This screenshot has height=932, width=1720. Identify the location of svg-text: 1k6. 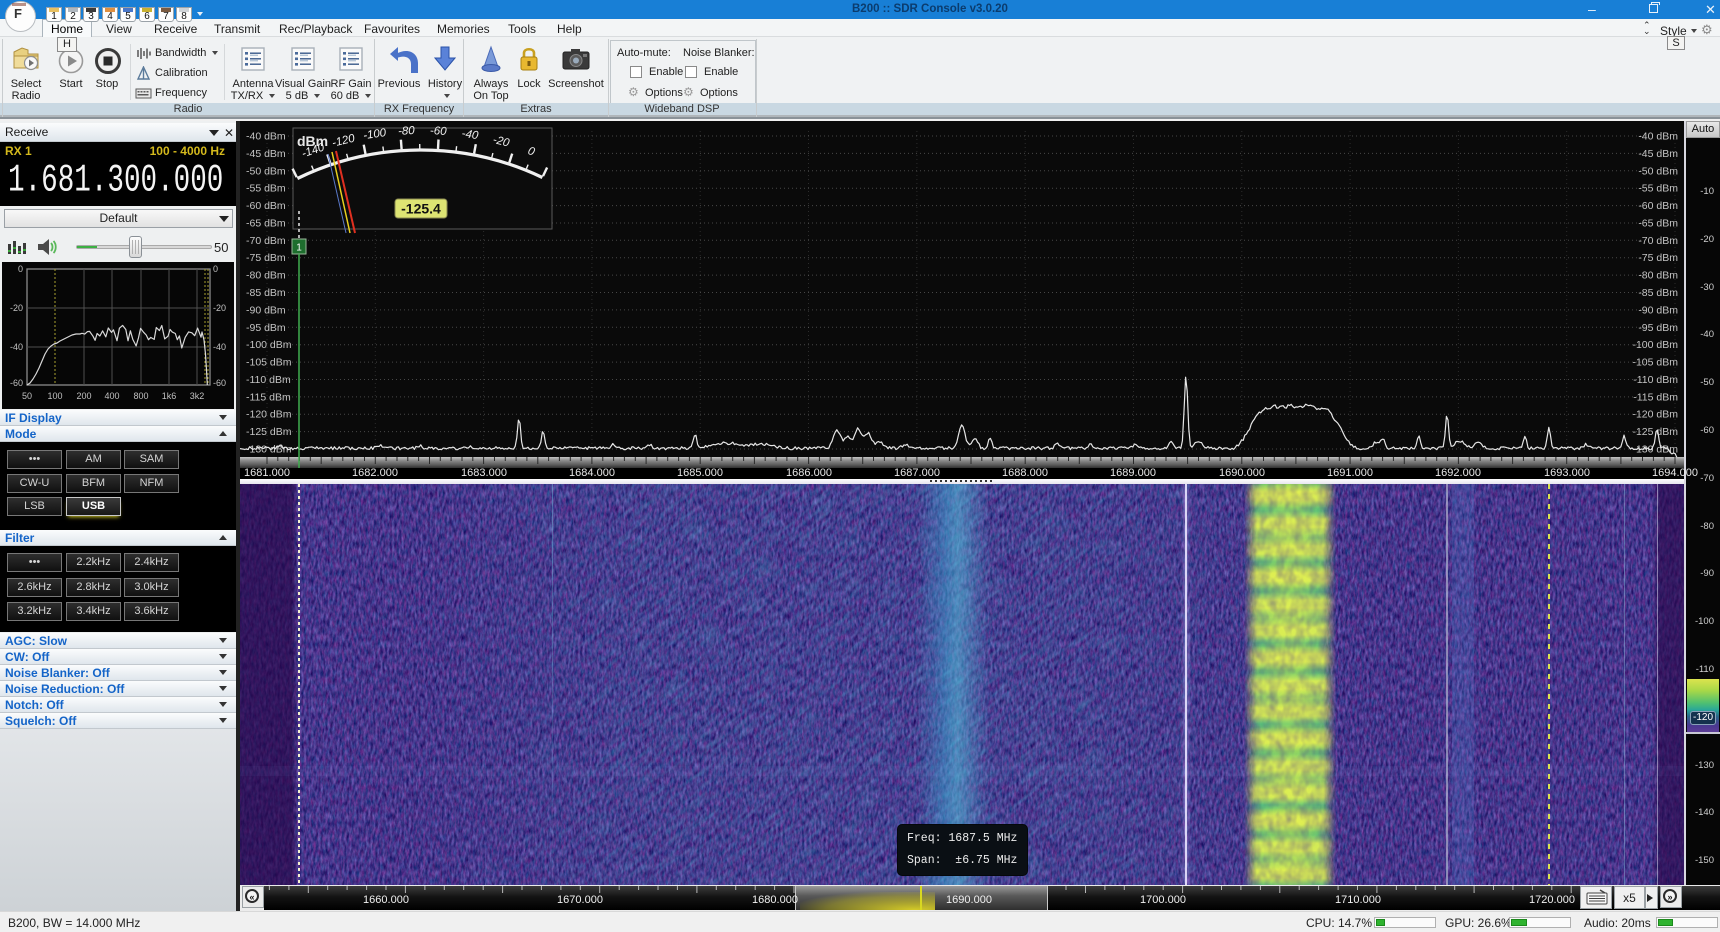
(169, 396).